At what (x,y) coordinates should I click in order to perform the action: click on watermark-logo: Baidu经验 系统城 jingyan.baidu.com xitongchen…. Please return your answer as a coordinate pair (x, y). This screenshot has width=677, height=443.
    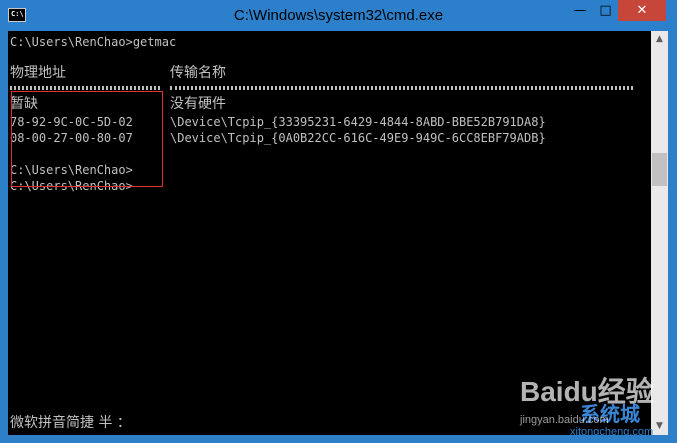
    Looking at the image, I should click on (595, 404).